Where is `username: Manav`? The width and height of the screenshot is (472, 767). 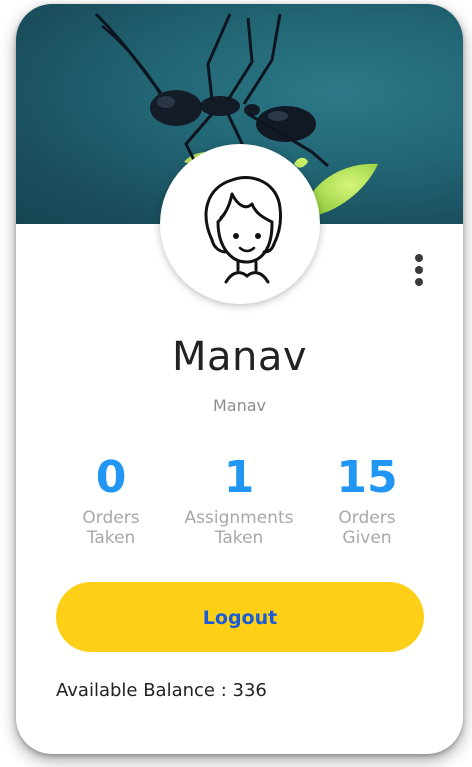 username: Manav is located at coordinates (239, 405).